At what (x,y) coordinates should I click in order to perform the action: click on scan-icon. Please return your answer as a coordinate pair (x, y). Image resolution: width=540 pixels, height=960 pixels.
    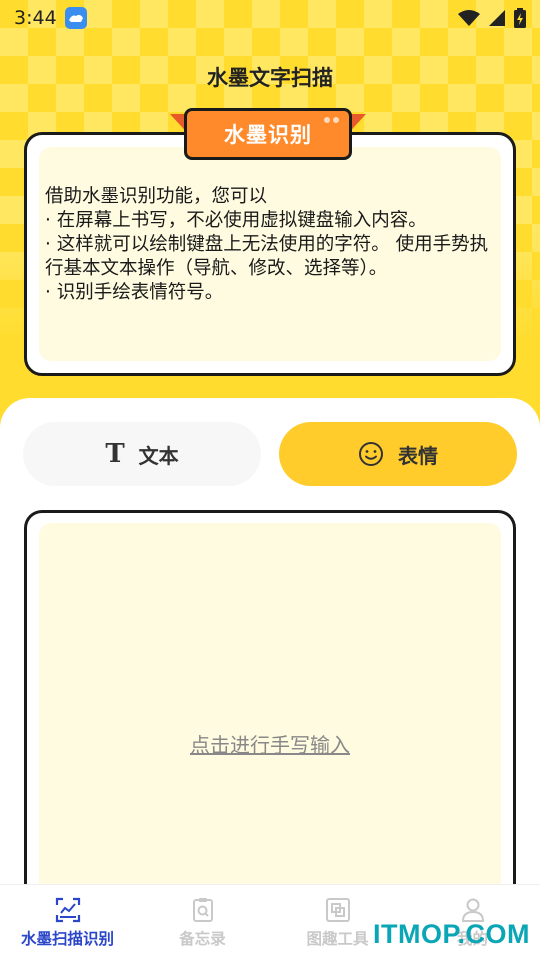
    Looking at the image, I should click on (67, 909).